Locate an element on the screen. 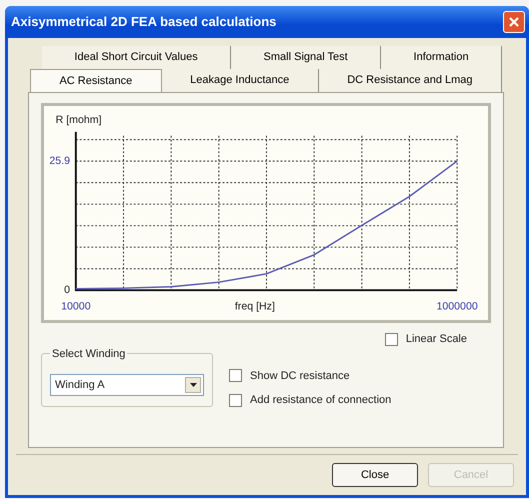 This screenshot has width=529, height=499. checkbox-label: Add resistance of connection is located at coordinates (321, 400).